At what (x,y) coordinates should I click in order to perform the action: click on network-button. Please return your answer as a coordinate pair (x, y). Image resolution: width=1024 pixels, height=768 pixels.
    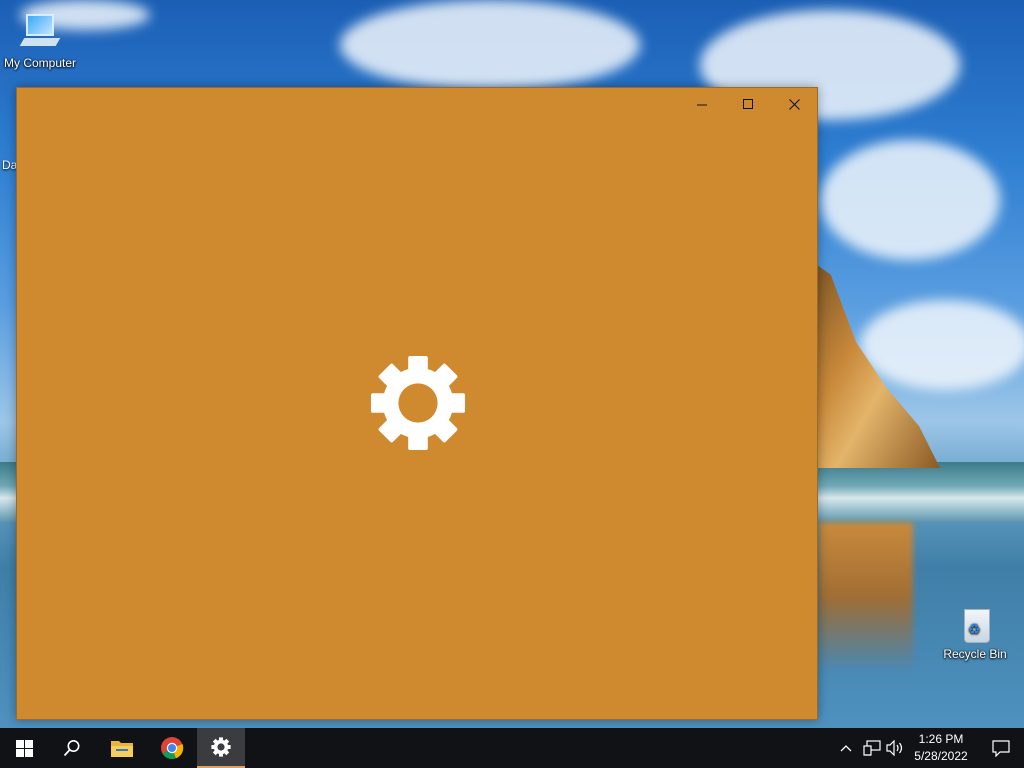
    Looking at the image, I should click on (872, 748).